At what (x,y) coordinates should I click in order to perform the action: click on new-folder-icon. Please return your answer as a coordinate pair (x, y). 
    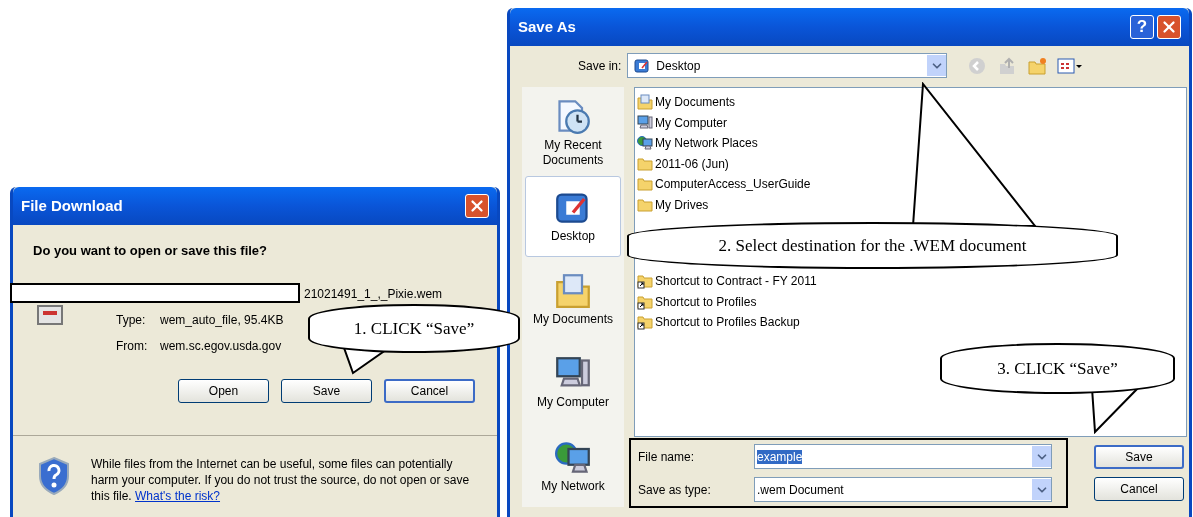
    Looking at the image, I should click on (1037, 65).